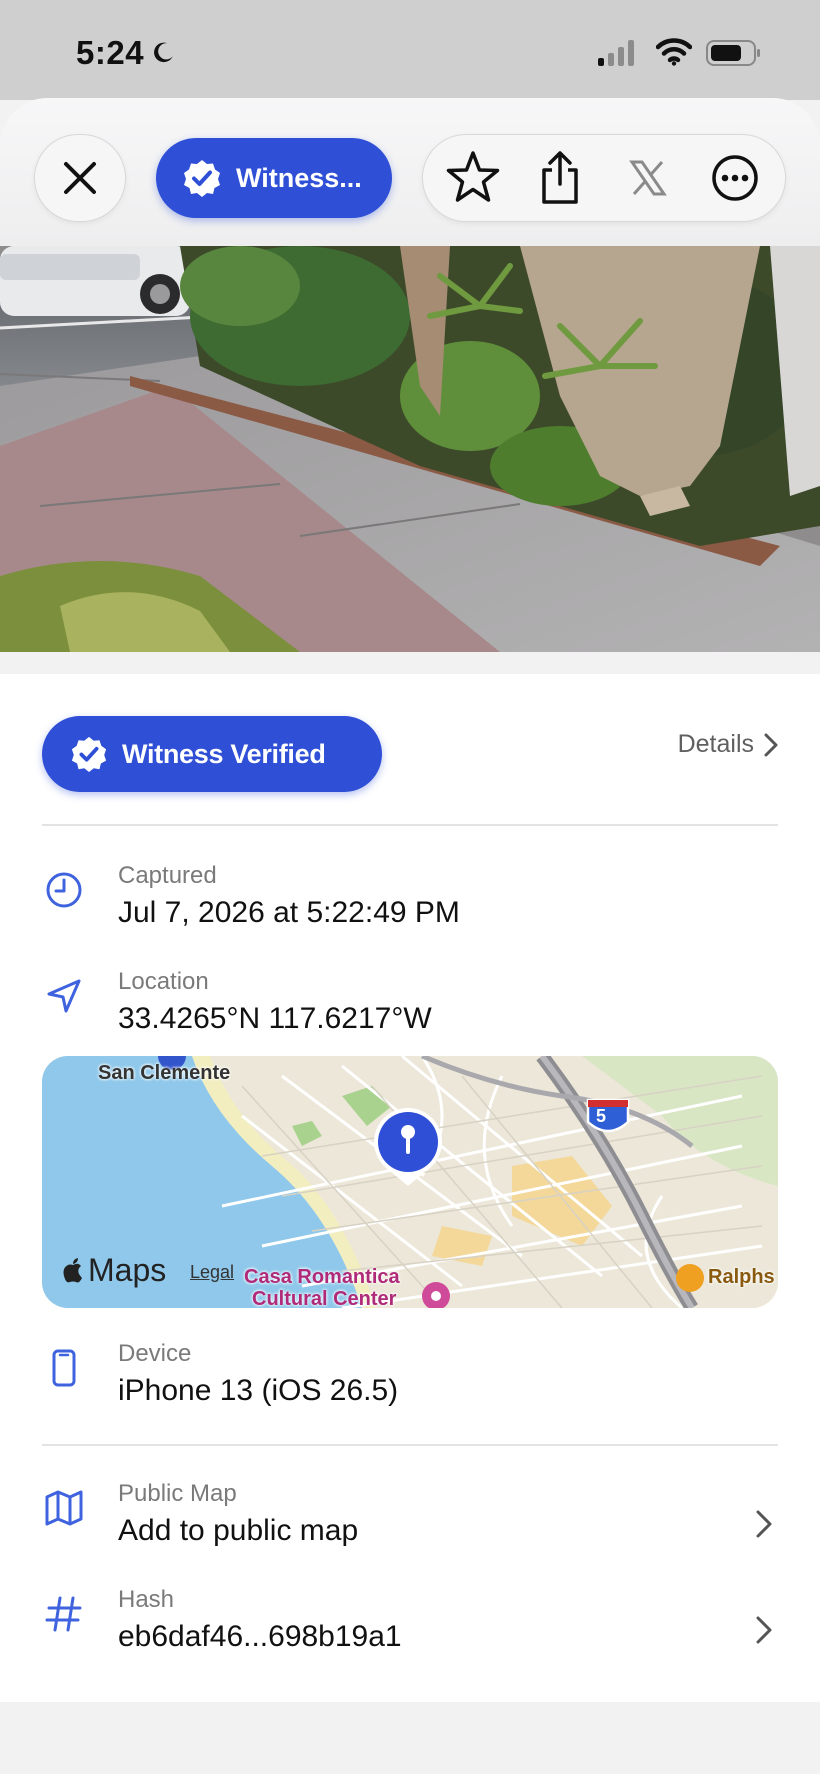 The width and height of the screenshot is (820, 1774). Describe the element at coordinates (410, 1520) in the screenshot. I see `public-map-row: Public Map Add to public map` at that location.